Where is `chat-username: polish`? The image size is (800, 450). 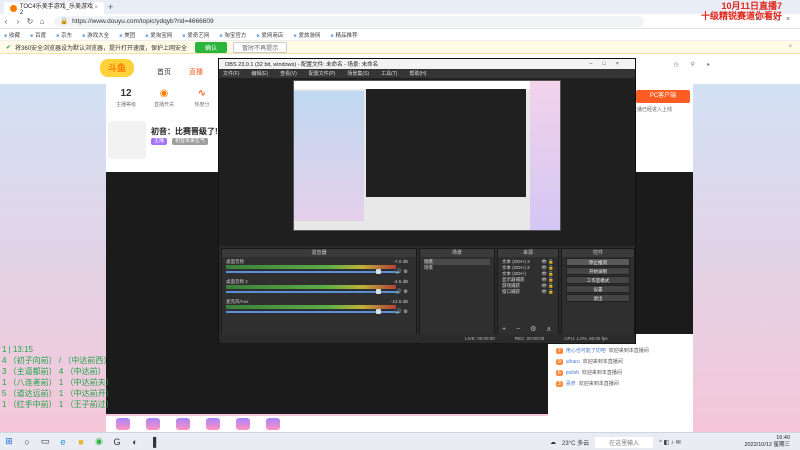
chat-username: polish is located at coordinates (572, 373).